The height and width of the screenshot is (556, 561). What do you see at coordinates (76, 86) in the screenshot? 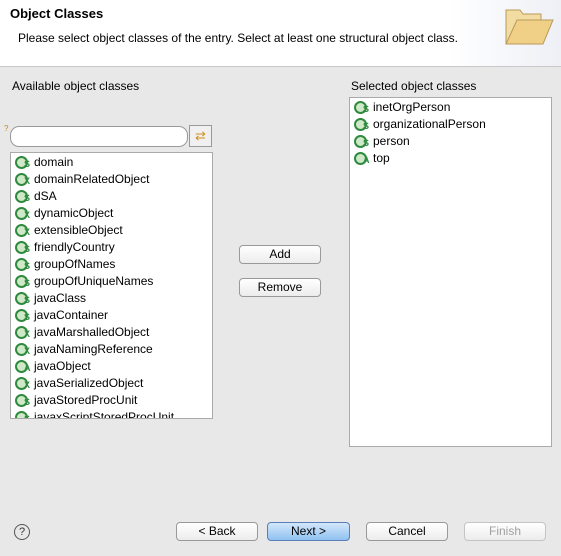
I see `available-label: Available object classes` at bounding box center [76, 86].